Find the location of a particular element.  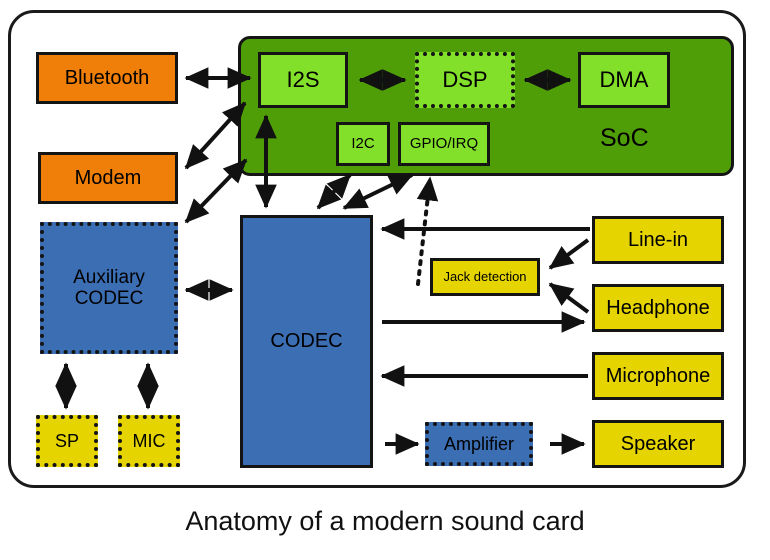

block-headphone-label: Headphone is located at coordinates (658, 307).